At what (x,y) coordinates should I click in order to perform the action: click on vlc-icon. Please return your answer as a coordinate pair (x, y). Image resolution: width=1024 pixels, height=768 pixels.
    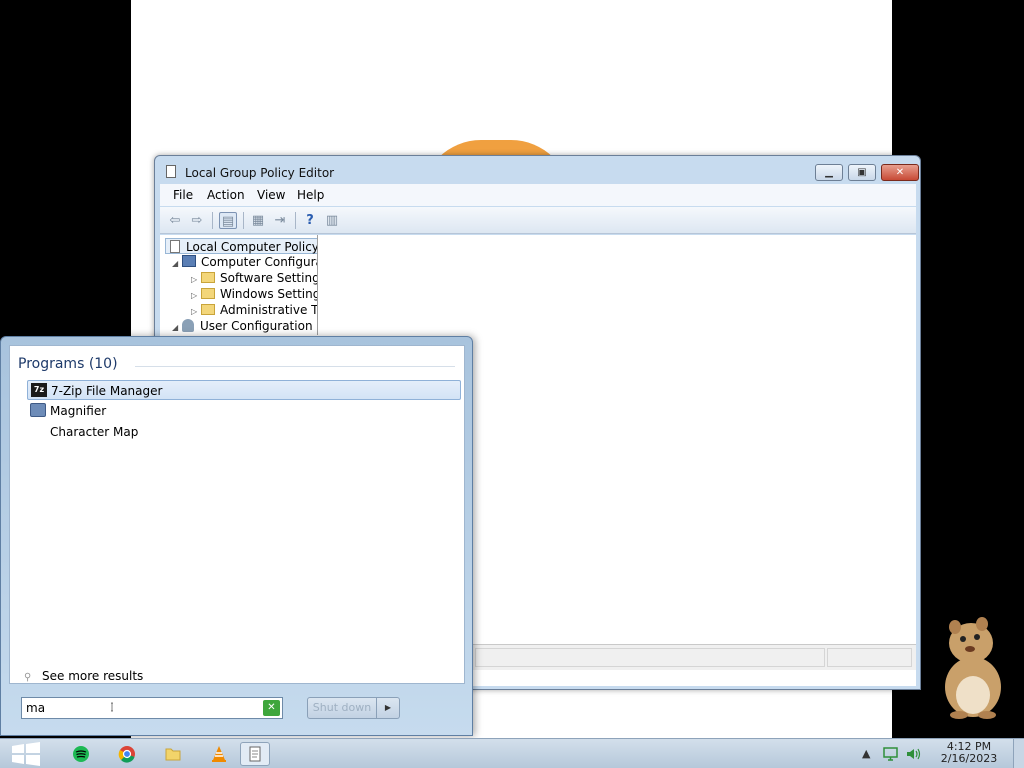
    Looking at the image, I should click on (219, 754).